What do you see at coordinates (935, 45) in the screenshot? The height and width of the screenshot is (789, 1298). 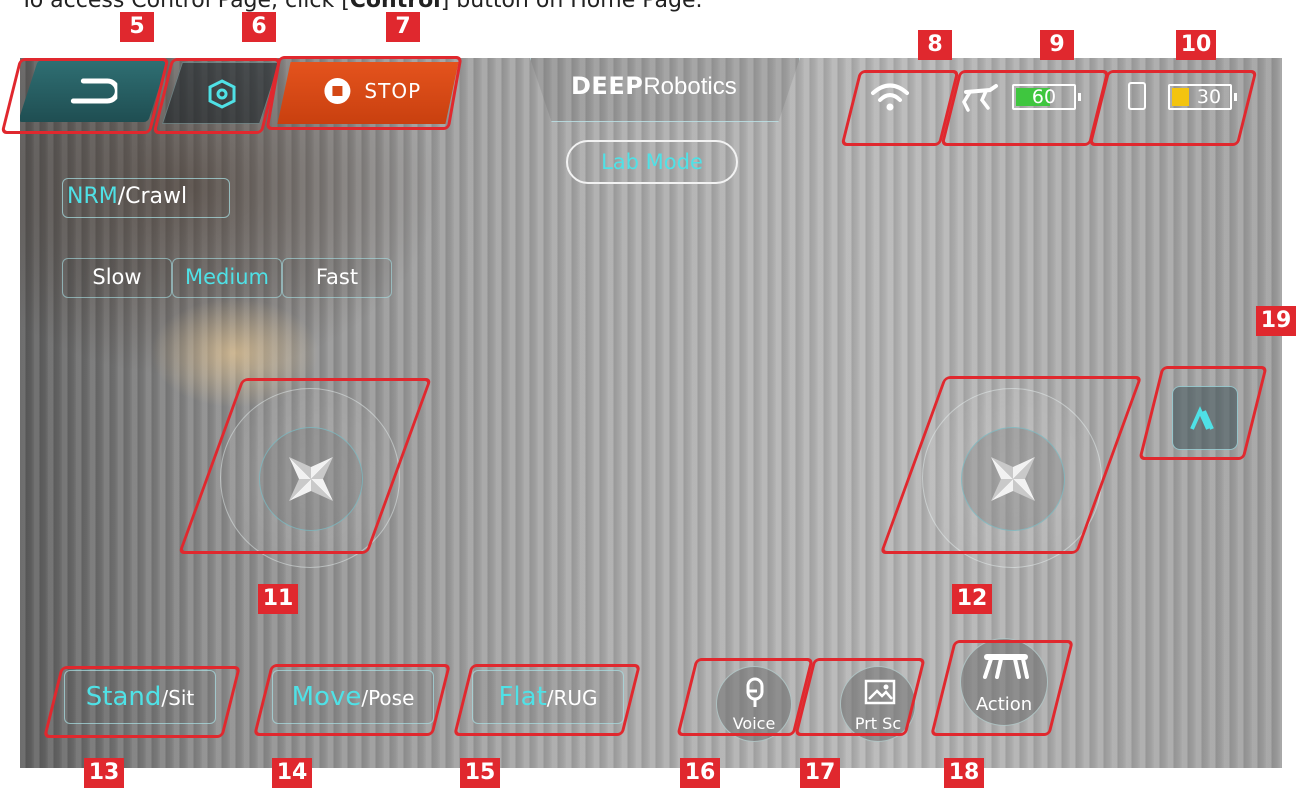 I see `label-8: 8` at bounding box center [935, 45].